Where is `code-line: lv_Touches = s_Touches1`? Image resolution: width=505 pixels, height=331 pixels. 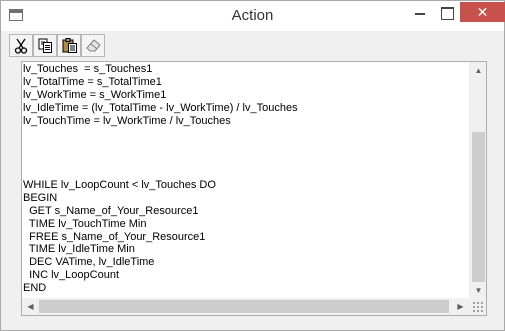 code-line: lv_Touches = s_Touches1 is located at coordinates (245, 69).